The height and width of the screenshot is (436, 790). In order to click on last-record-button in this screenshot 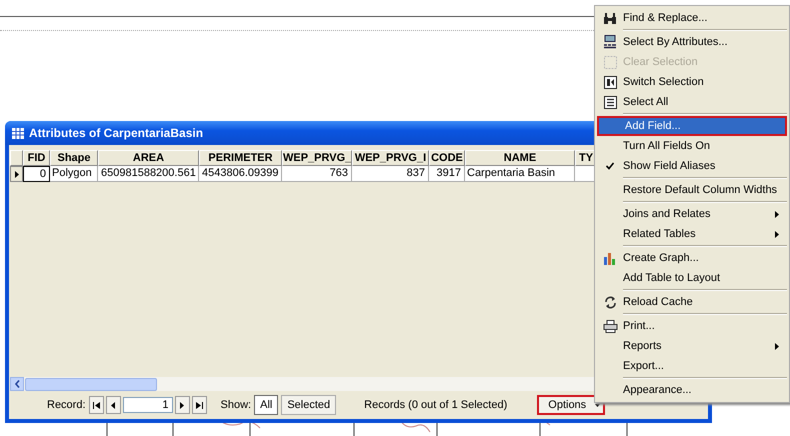, I will do `click(199, 405)`.